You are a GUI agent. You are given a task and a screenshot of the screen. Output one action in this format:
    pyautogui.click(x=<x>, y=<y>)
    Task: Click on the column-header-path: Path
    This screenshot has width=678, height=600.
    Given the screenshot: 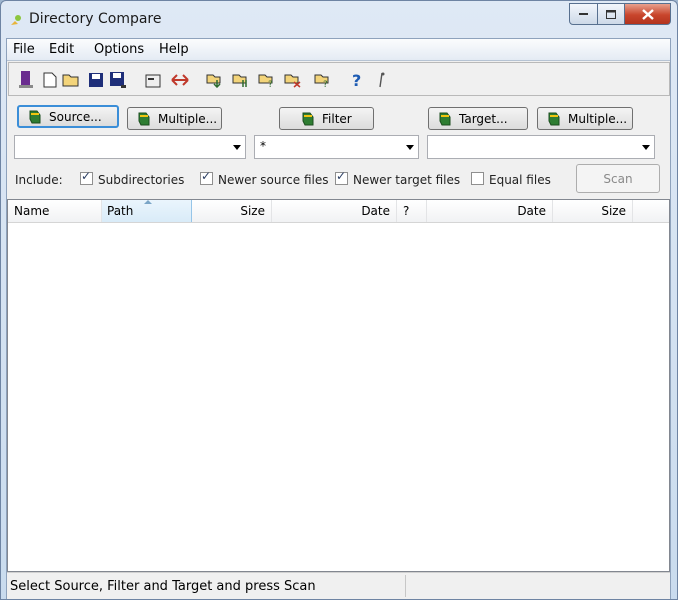 What is the action you would take?
    pyautogui.click(x=147, y=211)
    